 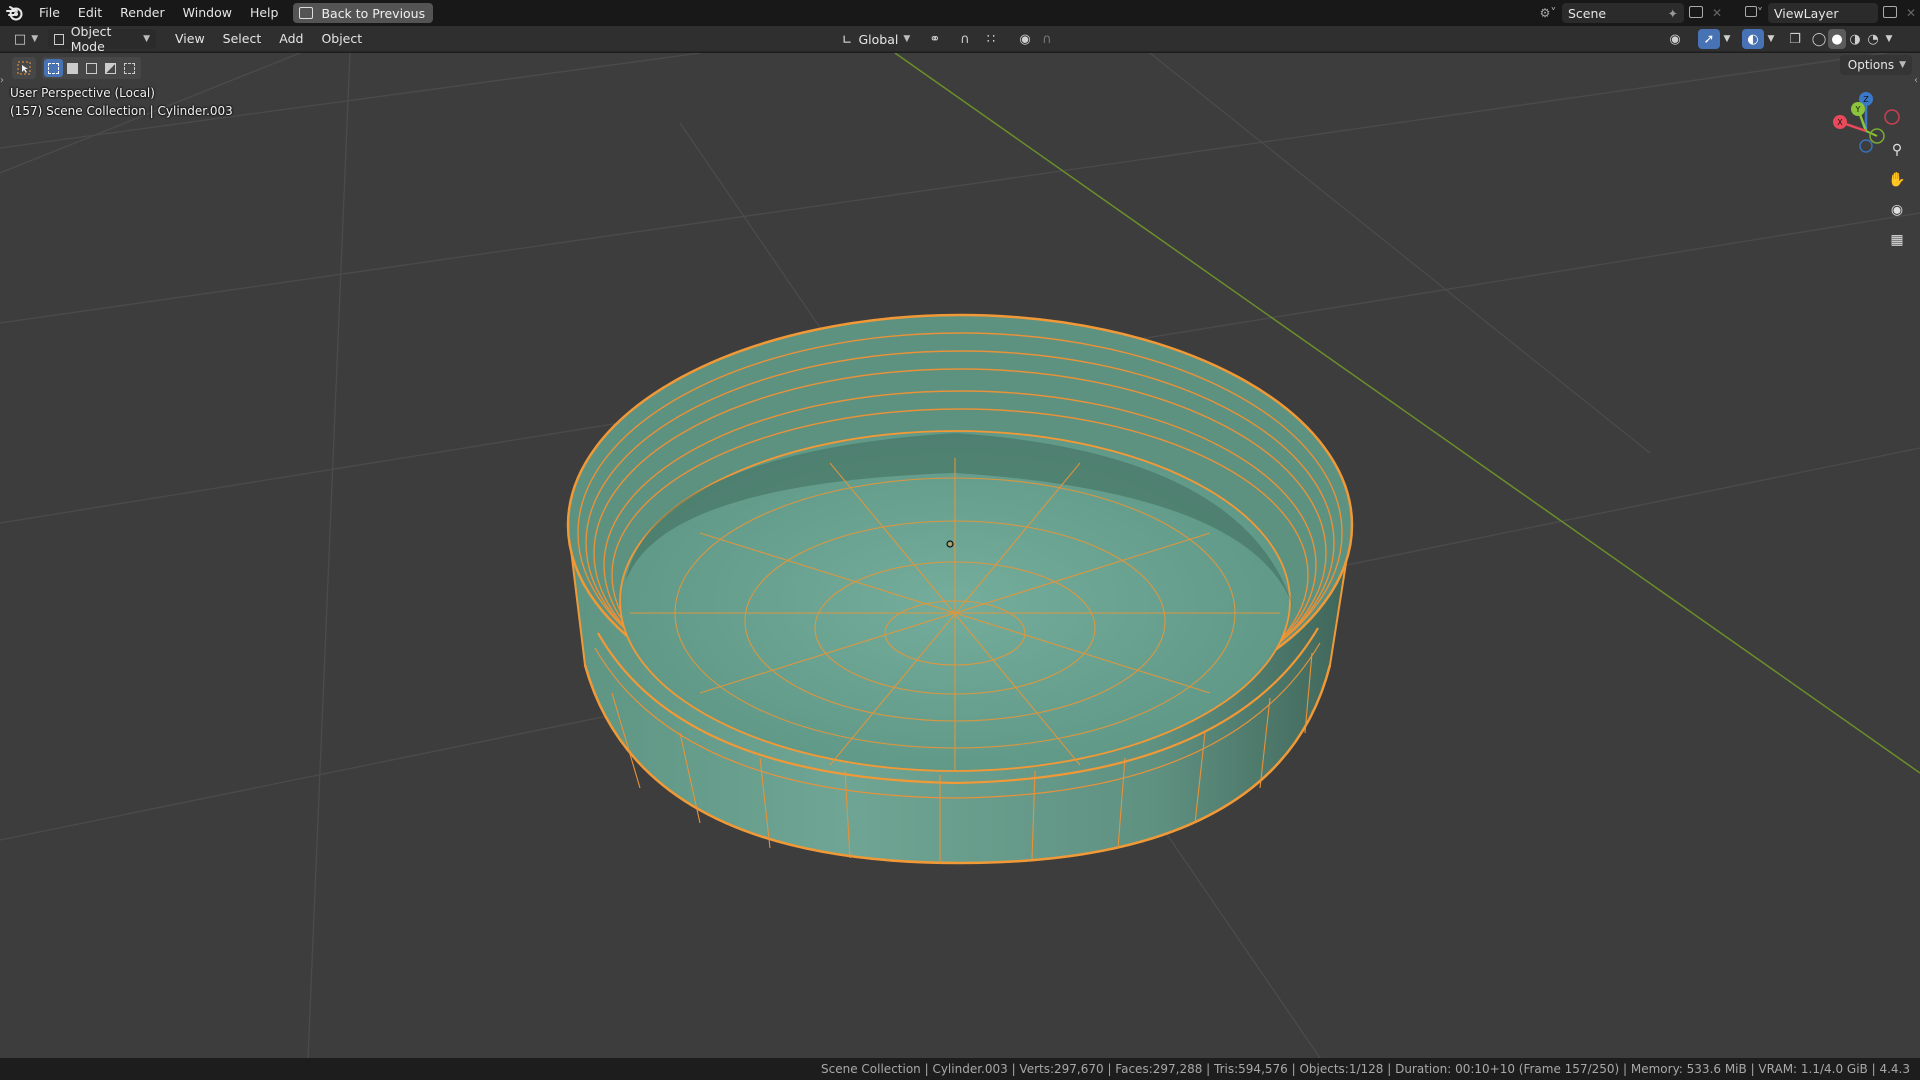 I want to click on orientation-dropdown: ∟ Global ▼, so click(x=874, y=39).